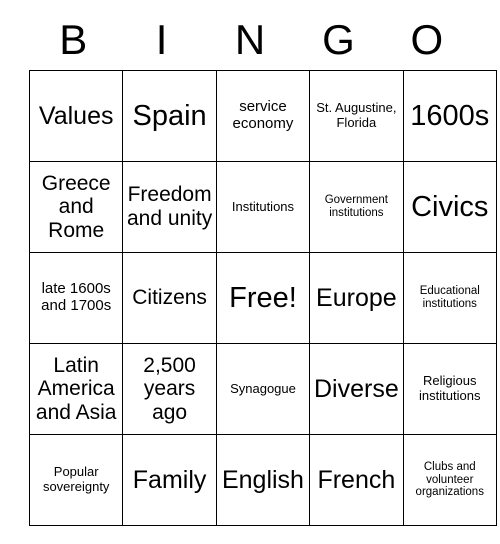 The height and width of the screenshot is (544, 500). I want to click on bingo-cell-g1: St. Augustine, Florida, so click(356, 116).